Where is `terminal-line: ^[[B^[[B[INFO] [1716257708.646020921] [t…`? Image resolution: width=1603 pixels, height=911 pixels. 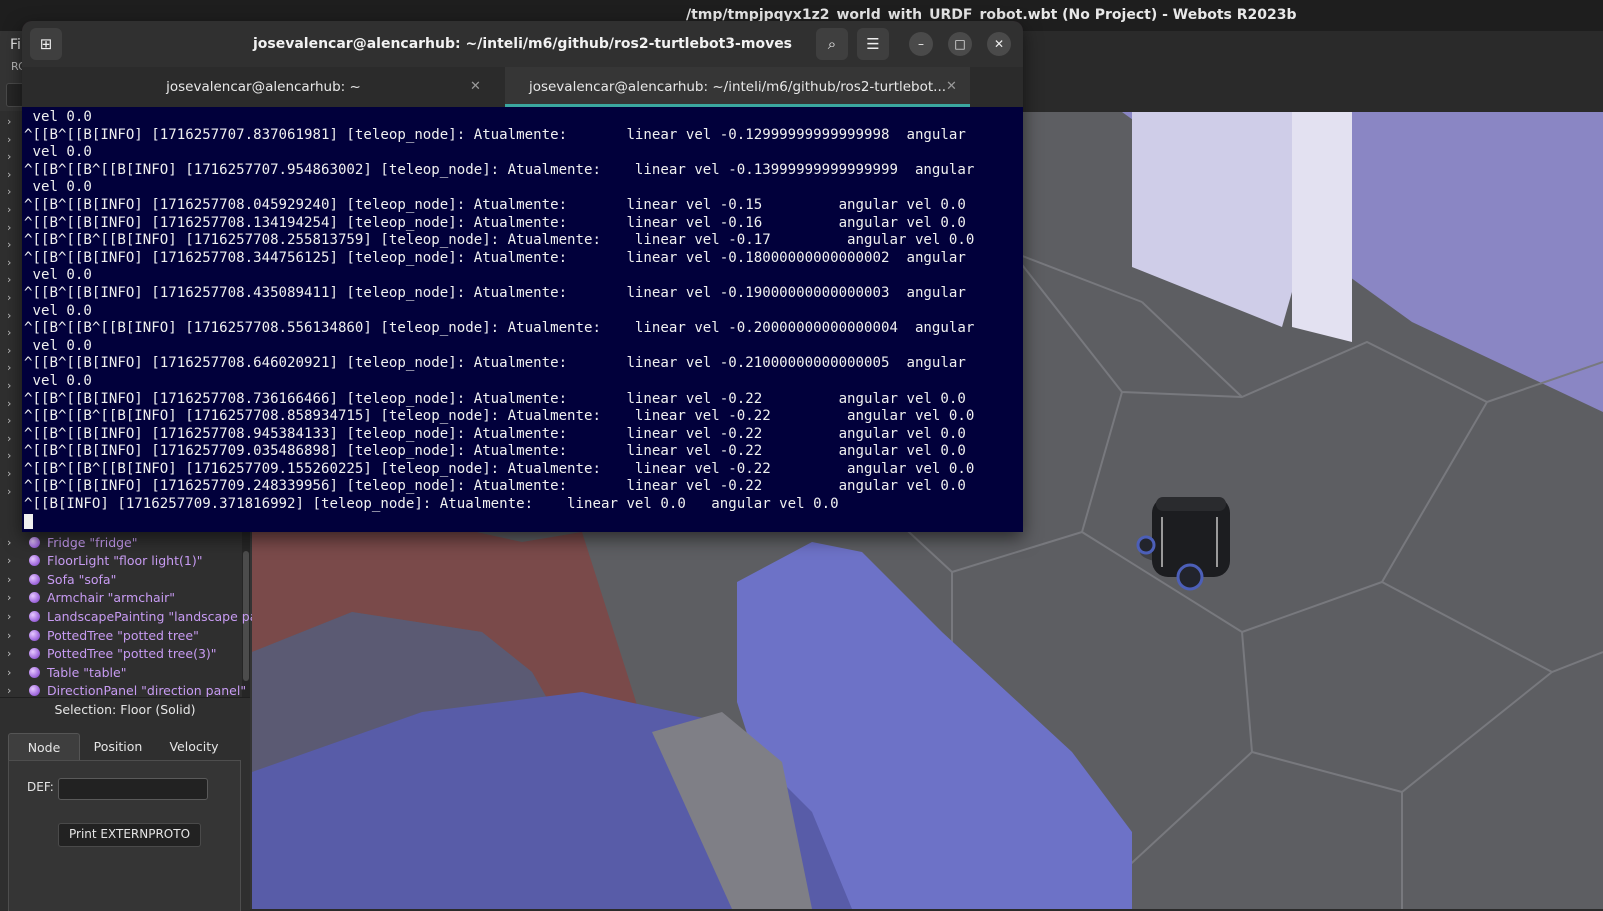 terminal-line: ^[[B^[[B[INFO] [1716257708.646020921] [t… is located at coordinates (495, 363).